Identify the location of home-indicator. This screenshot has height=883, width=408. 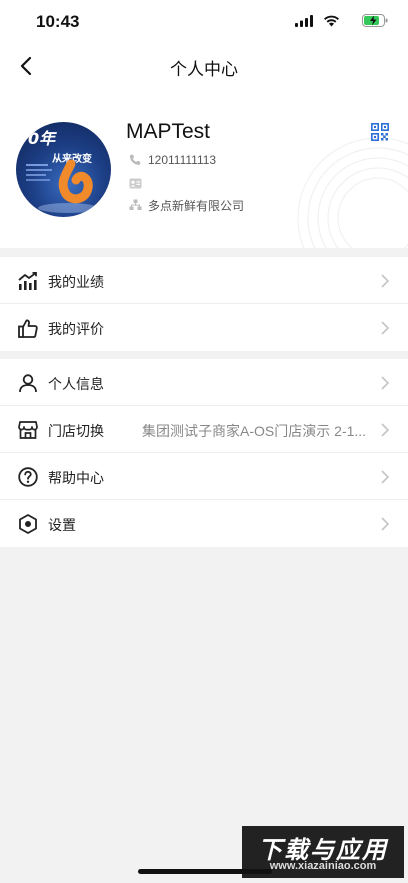
(205, 871).